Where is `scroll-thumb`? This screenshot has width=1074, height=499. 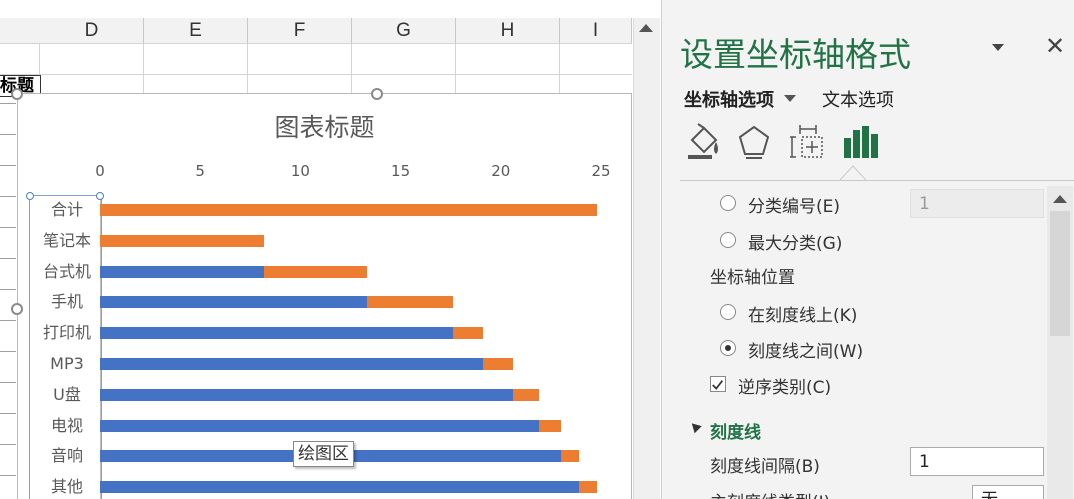
scroll-thumb is located at coordinates (1060, 273).